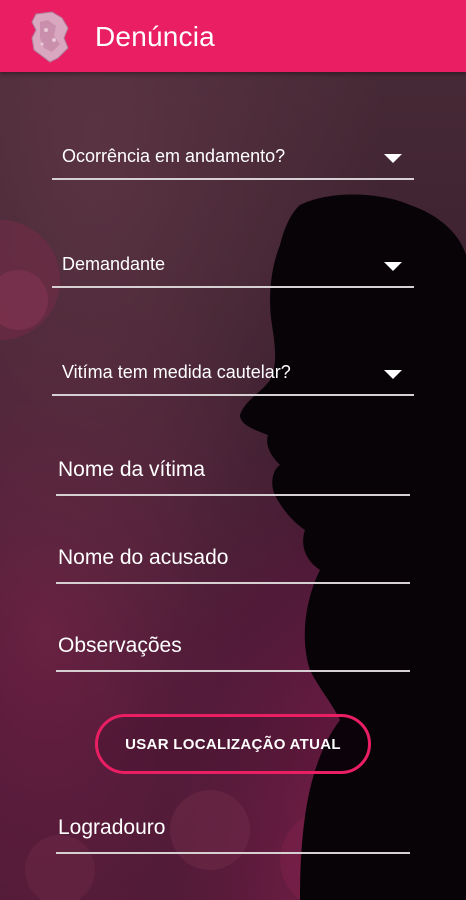  I want to click on occurrence-in-progress-dropdown: Ocorrência em andamento?, so click(233, 159).